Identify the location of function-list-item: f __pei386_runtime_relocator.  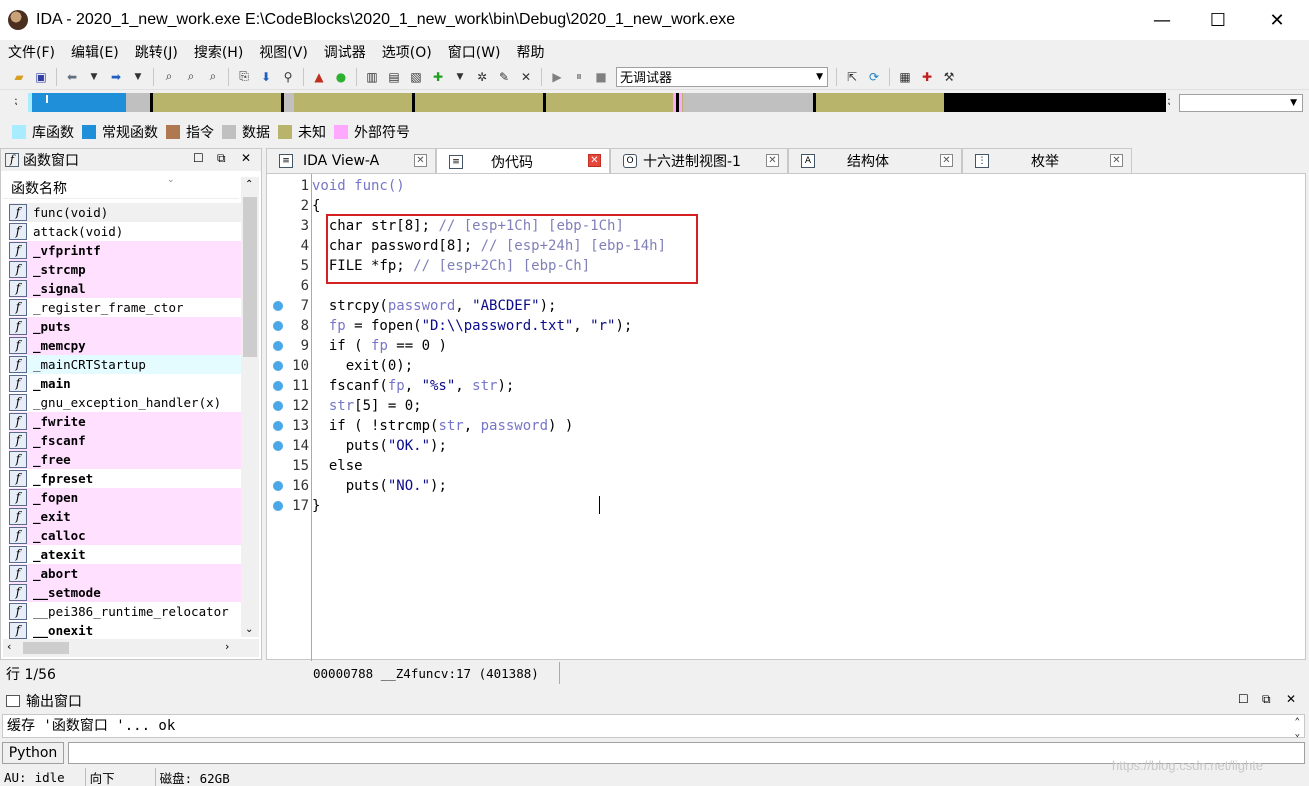
(125, 611).